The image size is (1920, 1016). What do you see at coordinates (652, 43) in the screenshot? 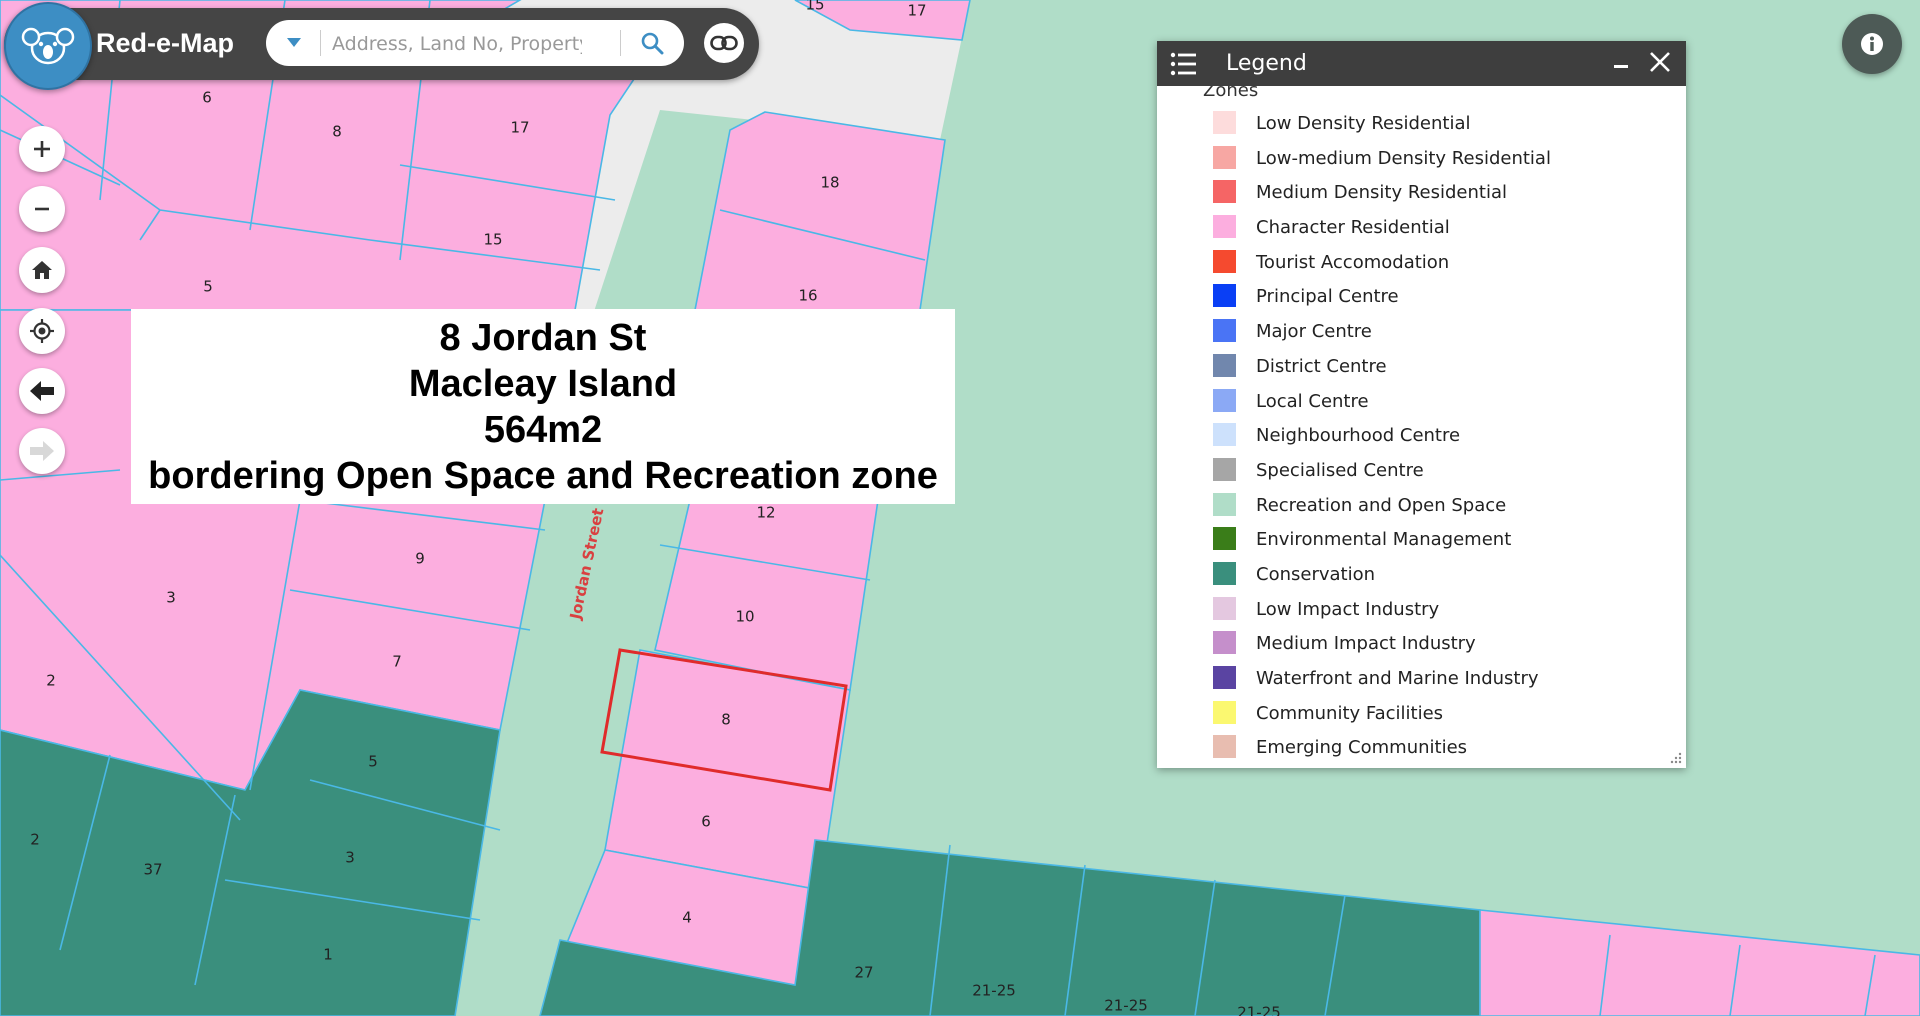
I see `search-icon` at bounding box center [652, 43].